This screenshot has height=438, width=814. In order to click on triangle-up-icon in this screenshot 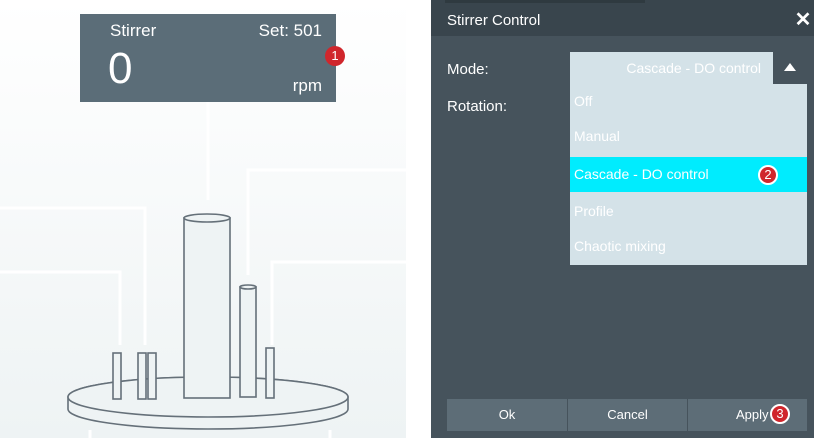, I will do `click(790, 67)`.